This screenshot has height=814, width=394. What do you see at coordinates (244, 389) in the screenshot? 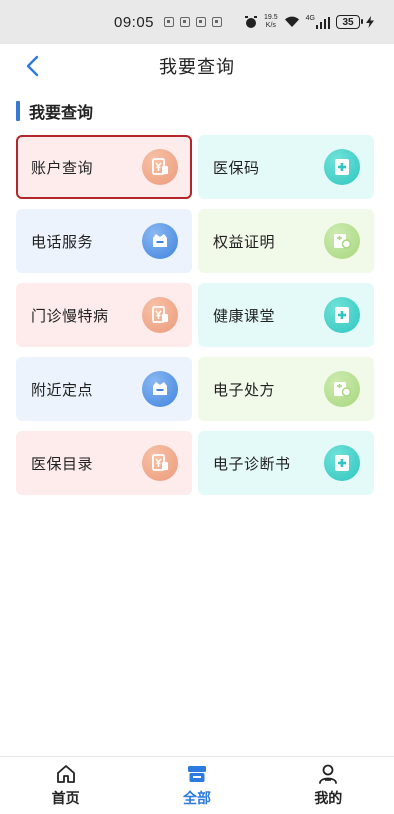
I see `service-tile-label: 电子处方` at bounding box center [244, 389].